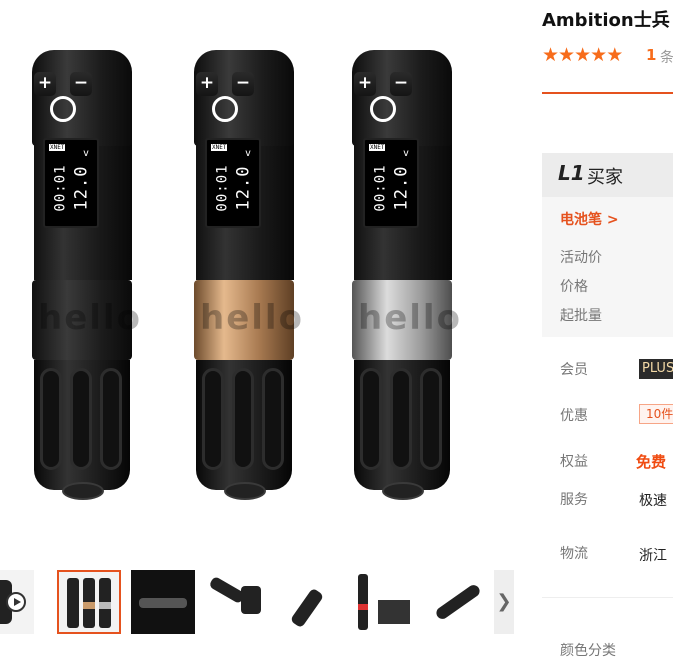 This screenshot has height=660, width=673. Describe the element at coordinates (571, 173) in the screenshot. I see `tier-level: L1` at that location.